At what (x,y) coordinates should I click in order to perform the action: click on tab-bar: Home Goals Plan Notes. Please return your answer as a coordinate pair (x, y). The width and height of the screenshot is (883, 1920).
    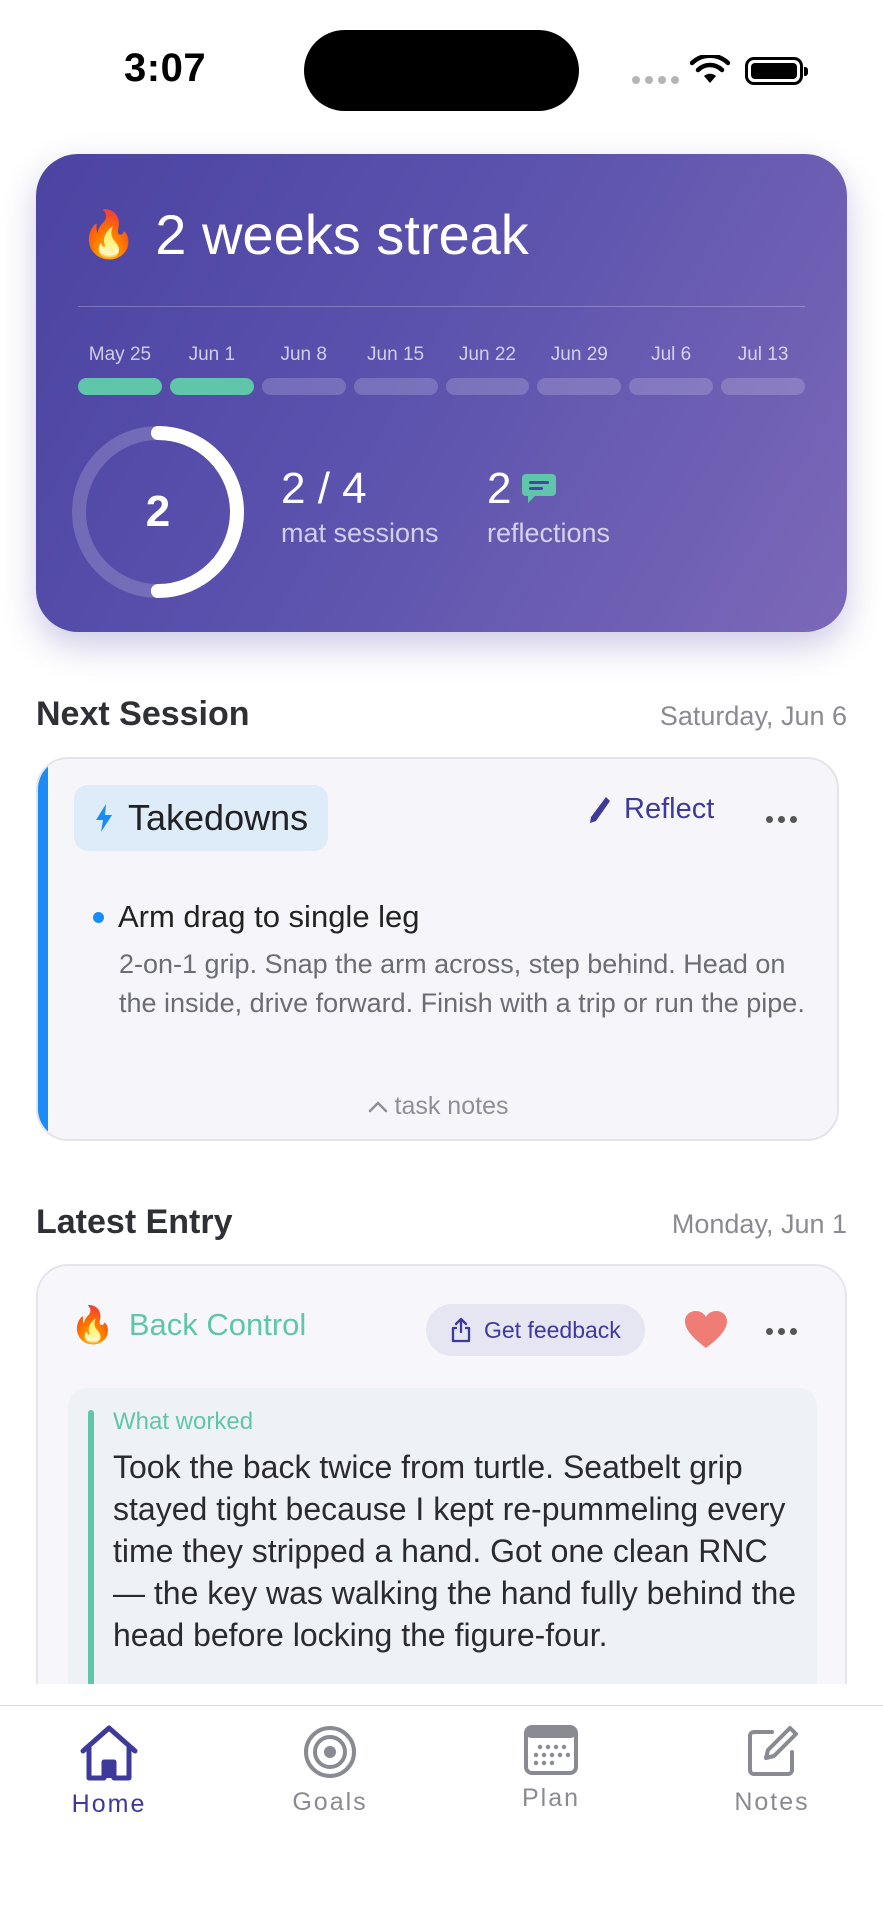
    Looking at the image, I should click on (441, 1812).